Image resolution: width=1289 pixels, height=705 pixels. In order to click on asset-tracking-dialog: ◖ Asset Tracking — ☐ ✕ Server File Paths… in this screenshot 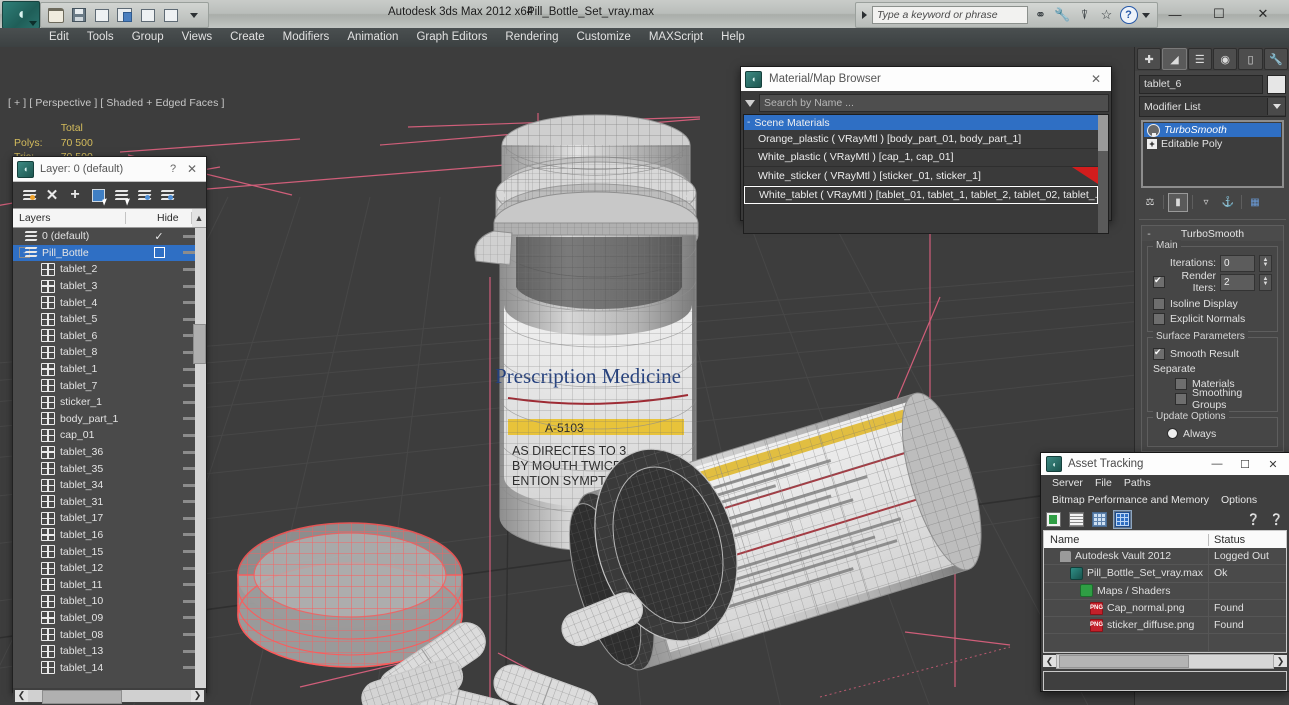, I will do `click(1164, 572)`.